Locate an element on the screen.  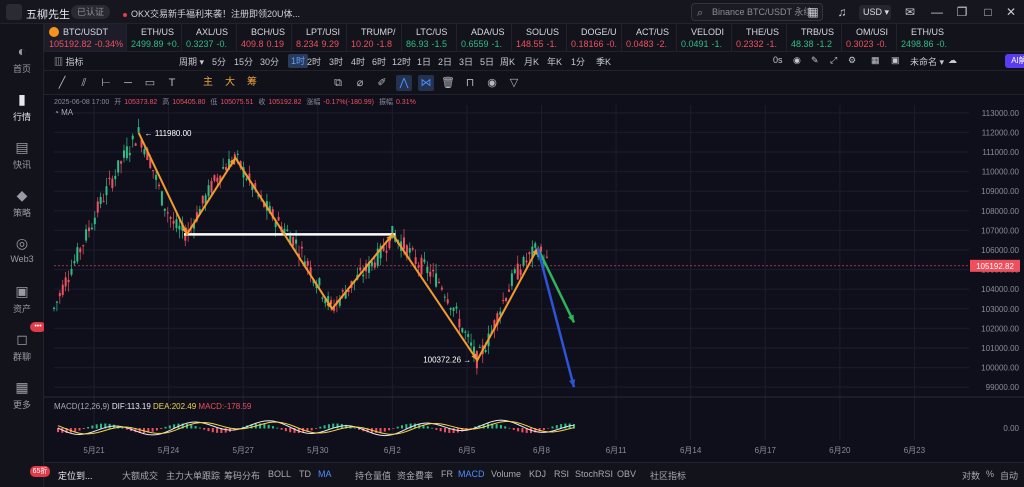
timeframe-13: 周K is located at coordinates (507, 61).